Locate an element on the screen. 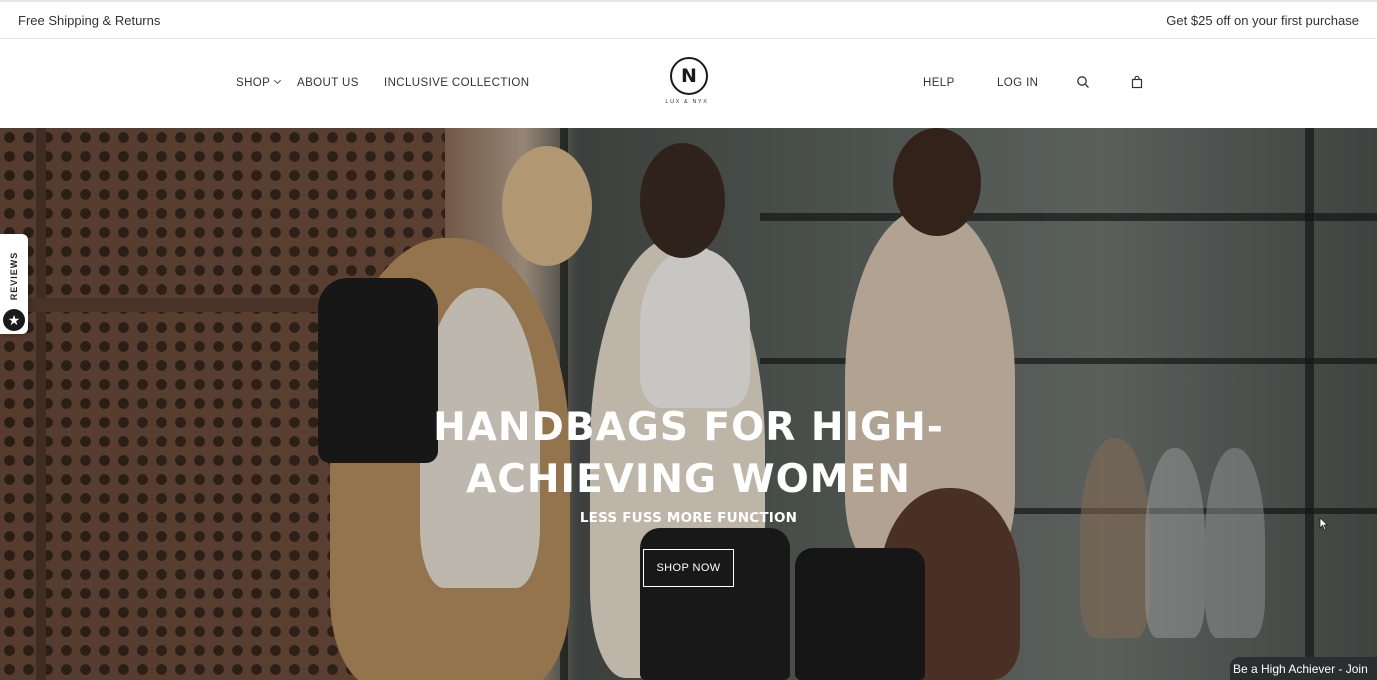 This screenshot has width=1377, height=680. bag-icon is located at coordinates (1137, 82).